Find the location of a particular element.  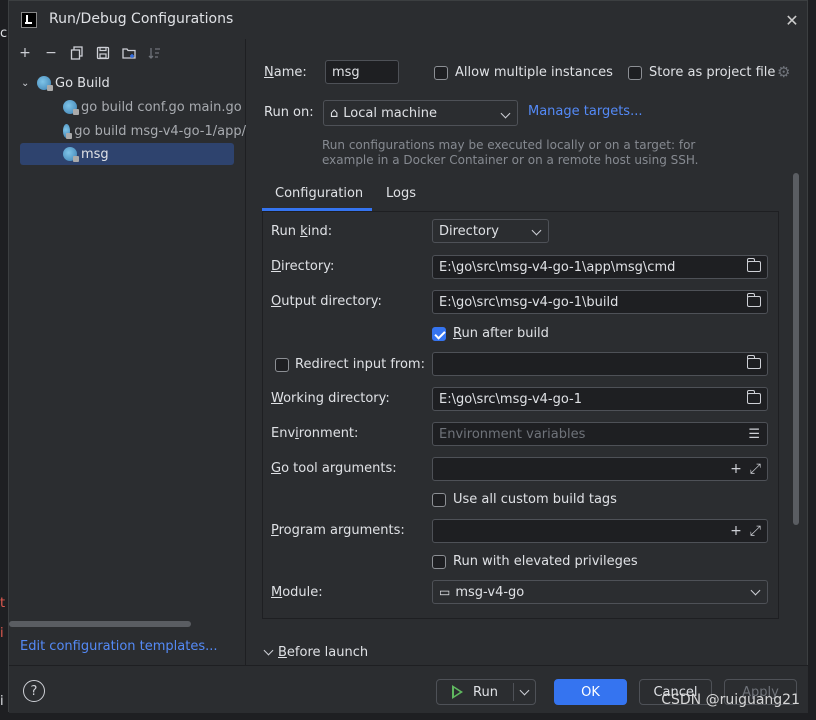

directory-label: Directory: is located at coordinates (303, 266).